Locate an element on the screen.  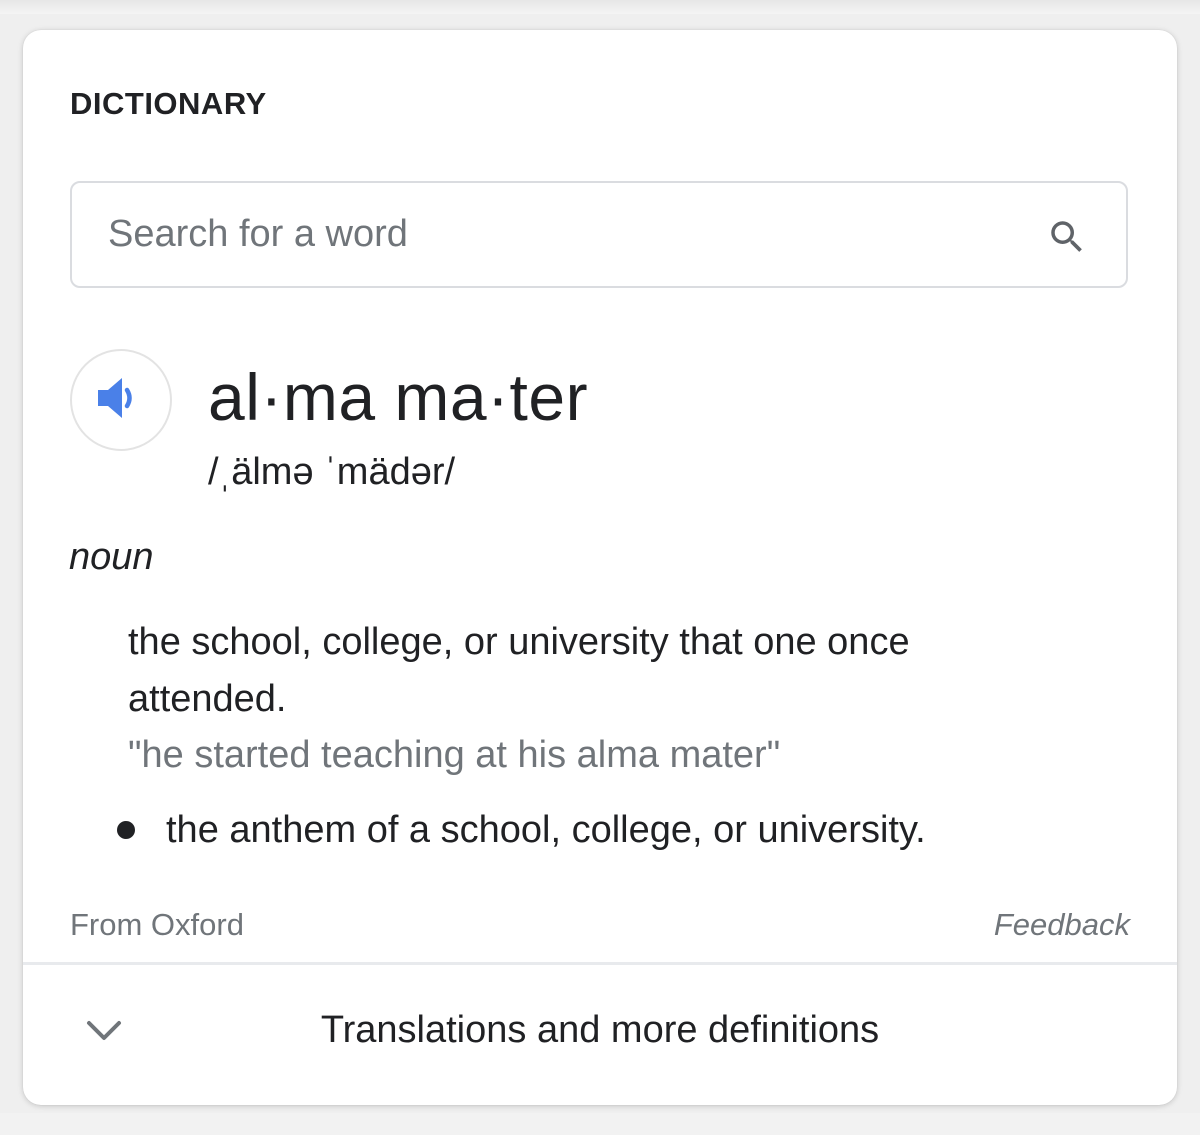
translations-expander: Translations and more definitions is located at coordinates (600, 1035).